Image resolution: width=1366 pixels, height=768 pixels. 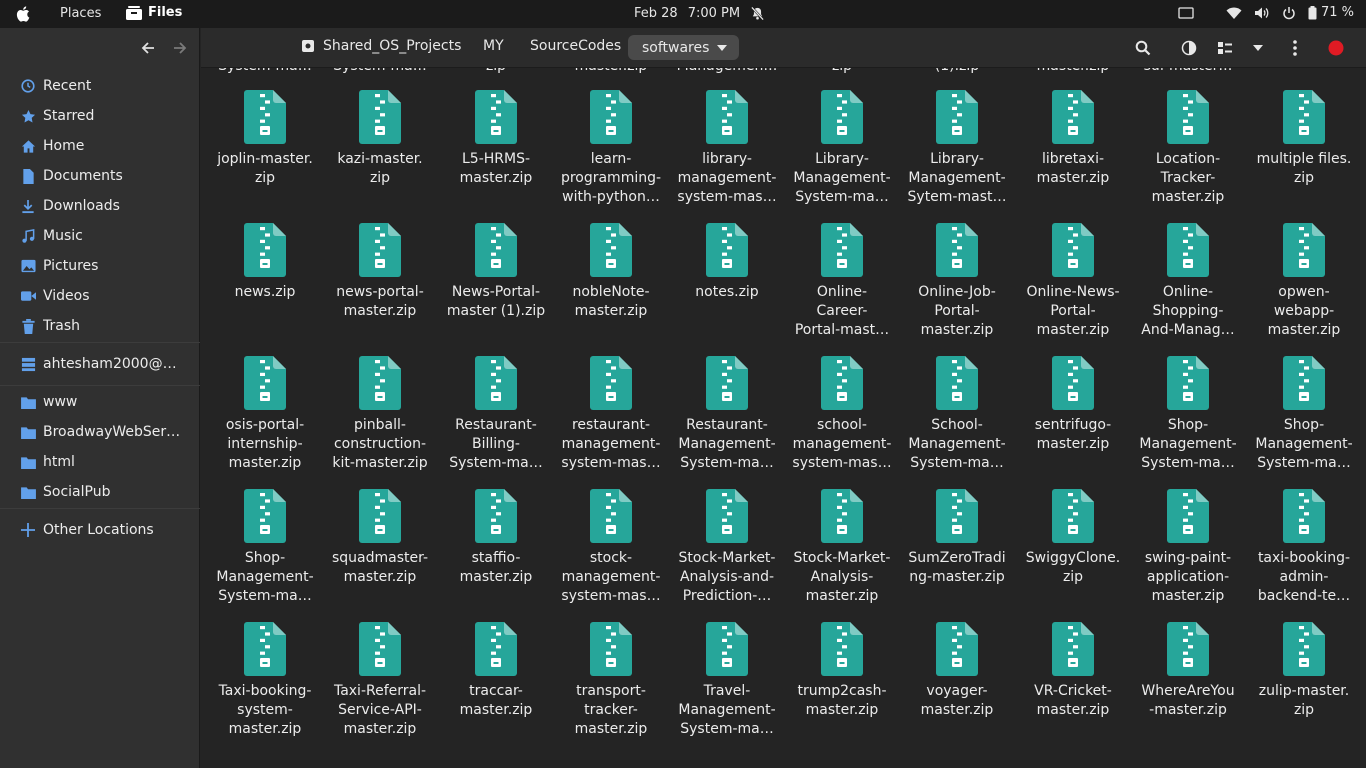 I want to click on sidebar-item-trash: Trash, so click(x=100, y=326).